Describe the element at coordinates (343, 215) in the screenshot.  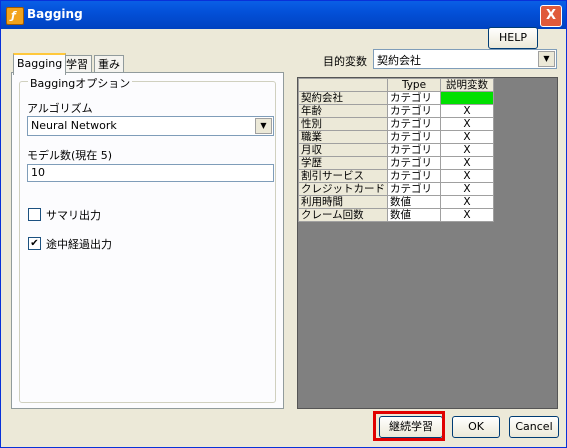
I see `row-name: クレーム回数` at that location.